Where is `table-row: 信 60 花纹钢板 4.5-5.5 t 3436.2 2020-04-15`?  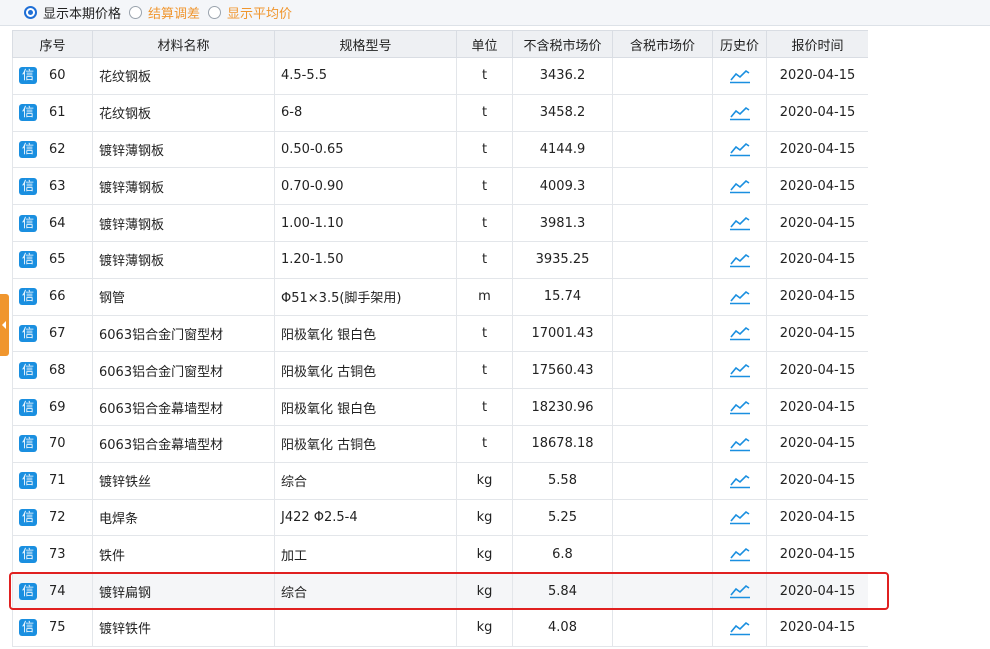
table-row: 信 60 花纹钢板 4.5-5.5 t 3436.2 2020-04-15 is located at coordinates (440, 76).